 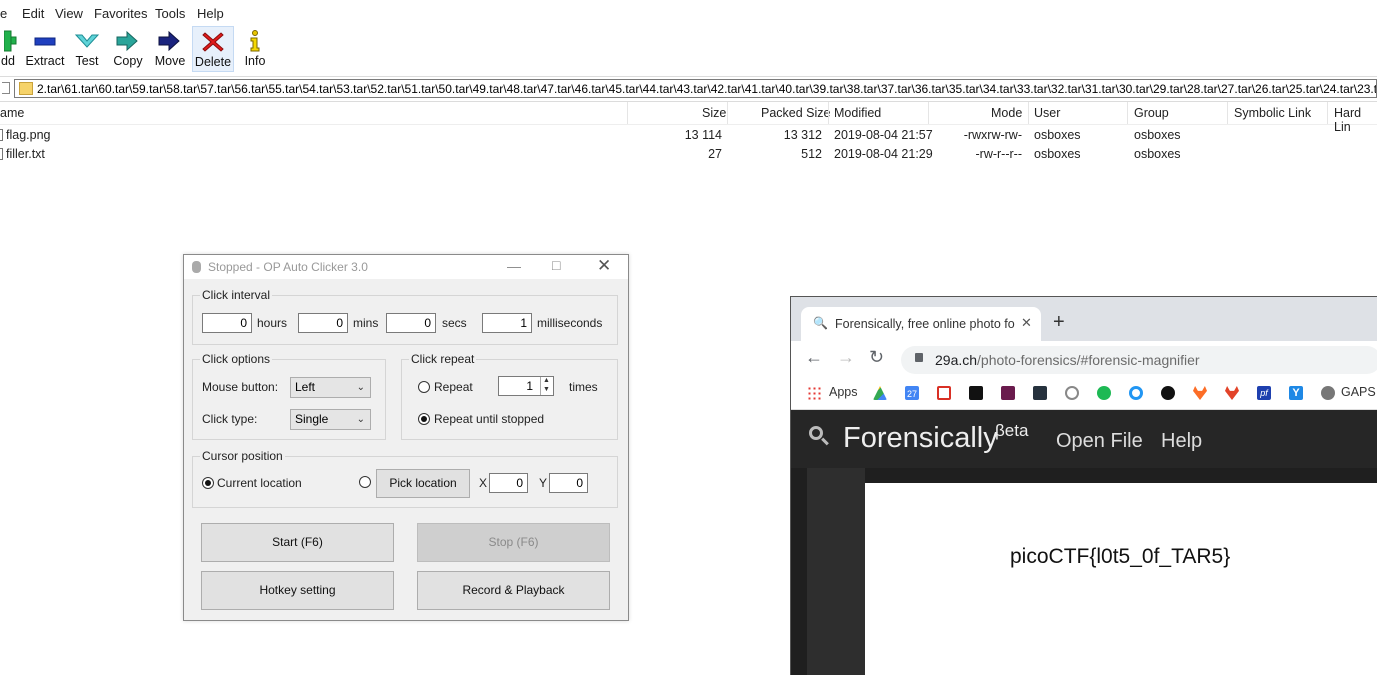 I want to click on maximize-icon: □, so click(x=556, y=265).